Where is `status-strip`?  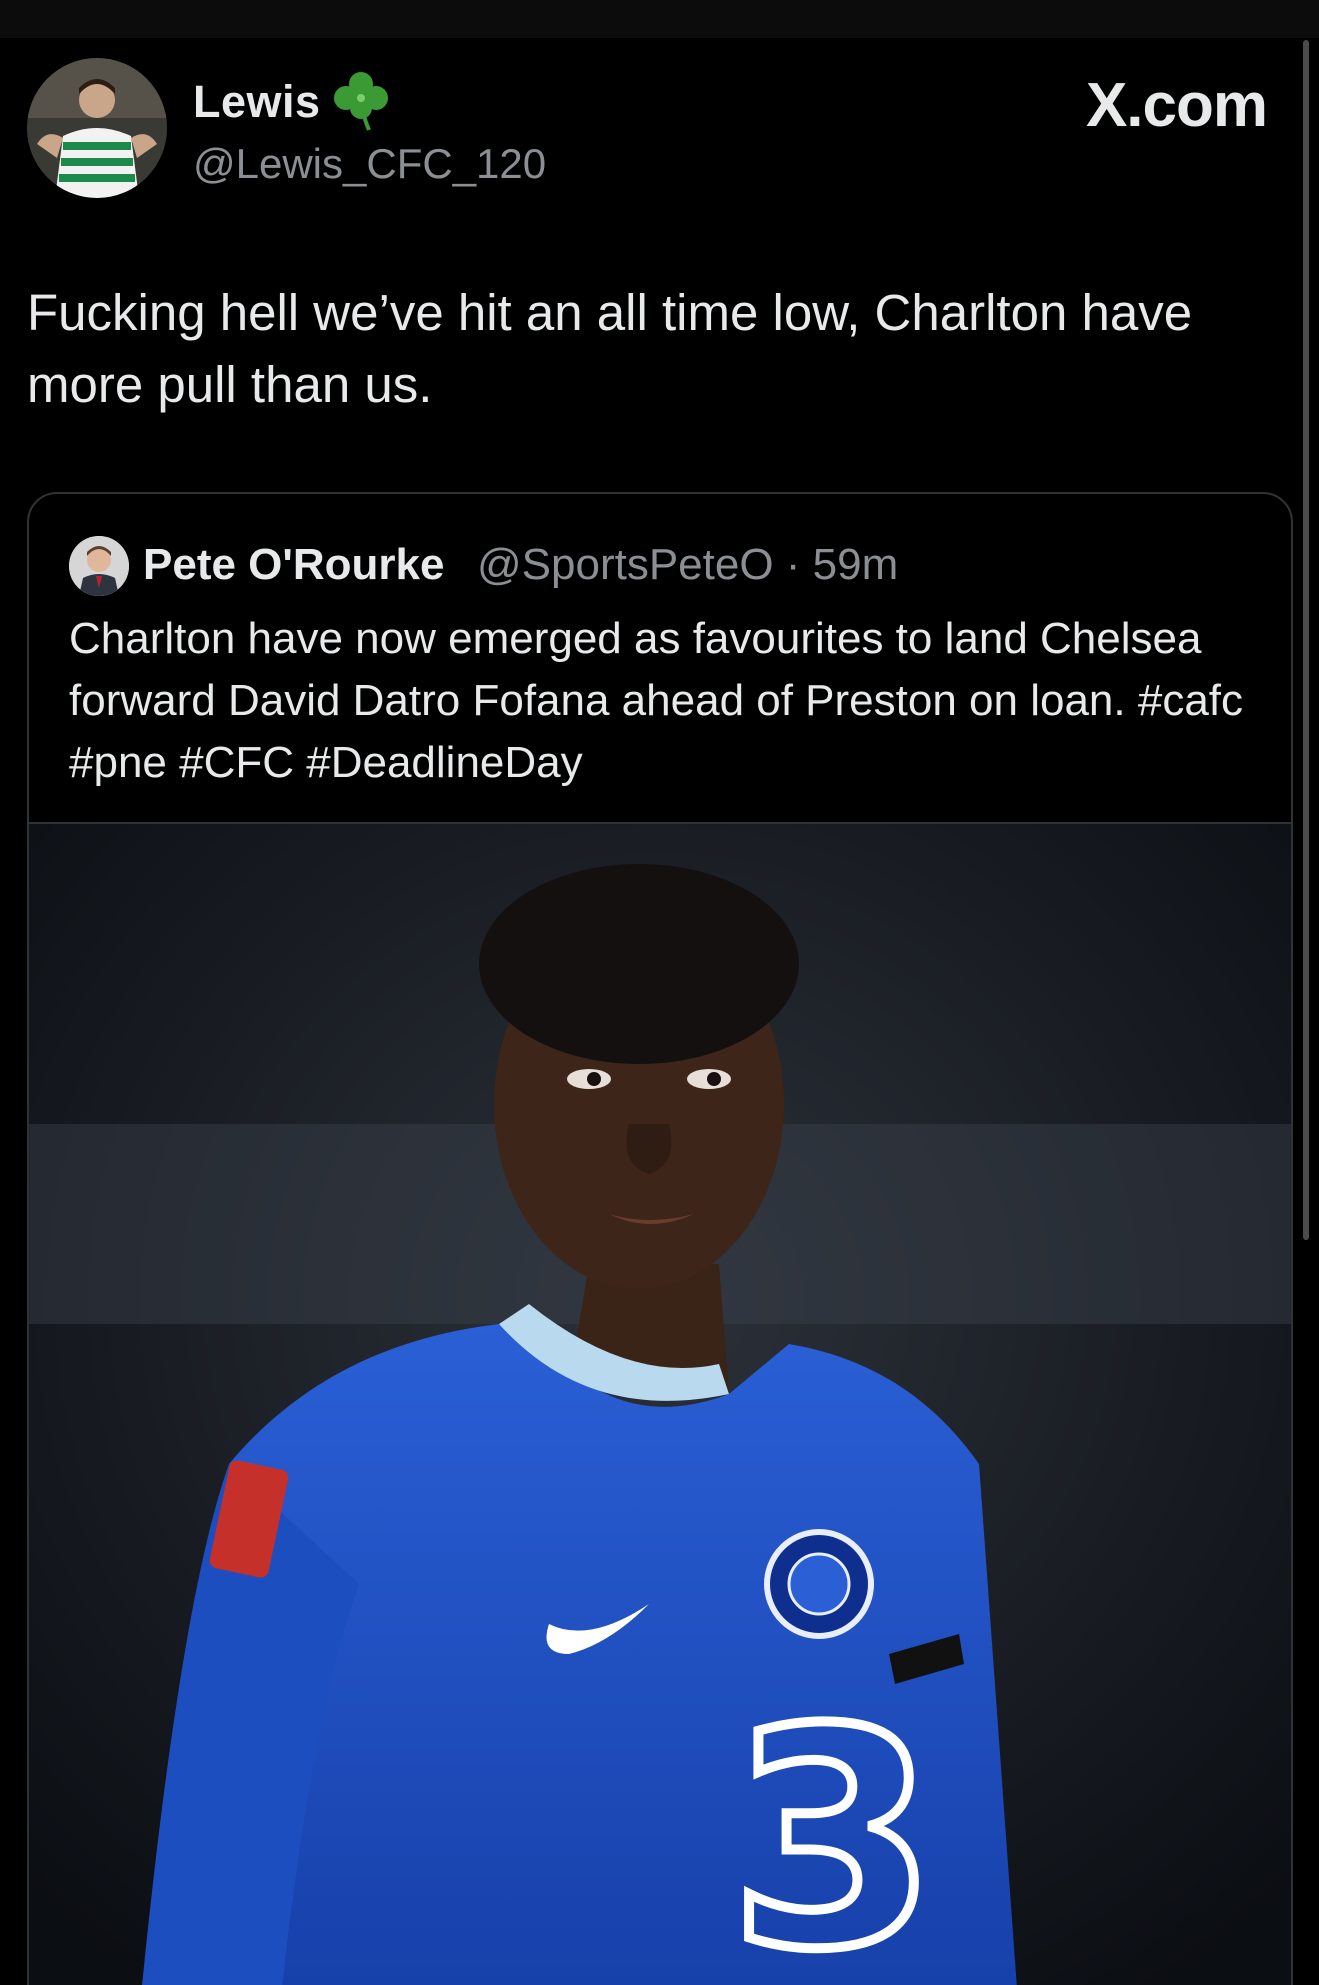
status-strip is located at coordinates (659, 19).